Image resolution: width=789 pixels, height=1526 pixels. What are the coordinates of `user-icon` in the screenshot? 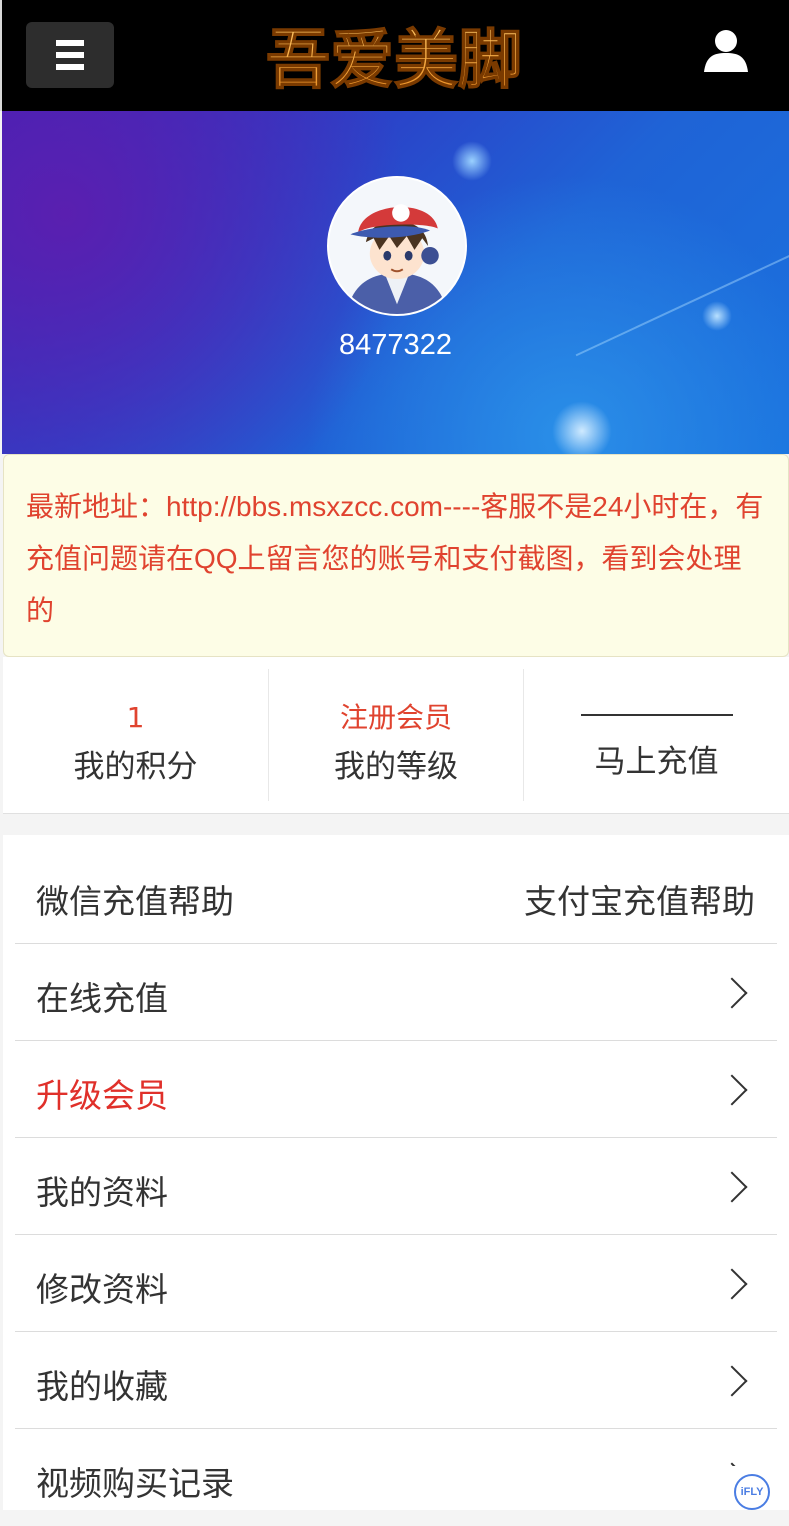 It's located at (726, 50).